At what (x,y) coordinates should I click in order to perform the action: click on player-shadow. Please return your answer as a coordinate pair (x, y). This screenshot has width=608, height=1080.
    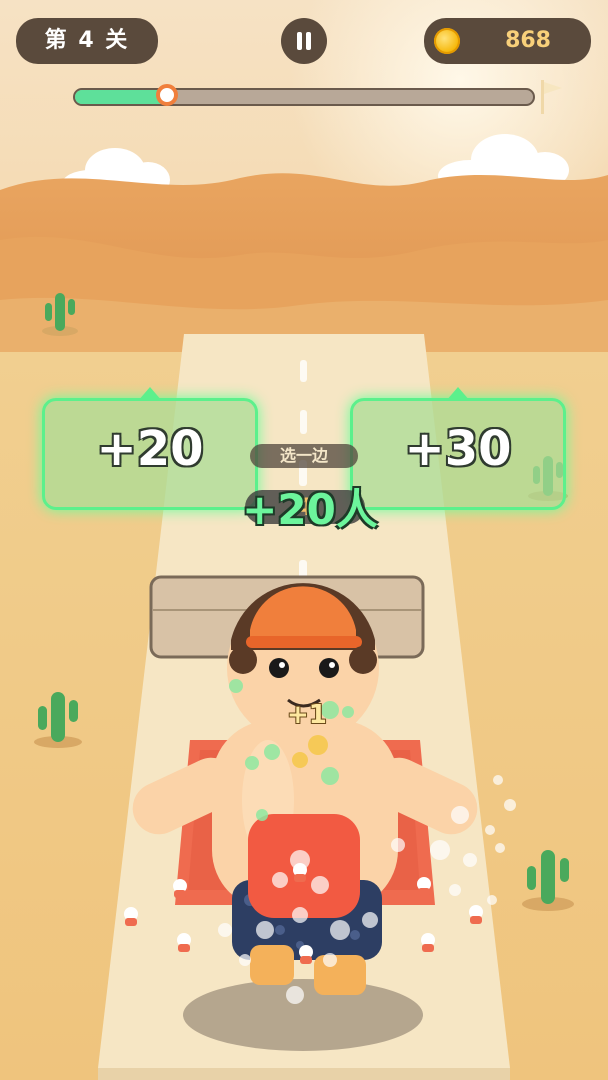
    Looking at the image, I should click on (303, 1015).